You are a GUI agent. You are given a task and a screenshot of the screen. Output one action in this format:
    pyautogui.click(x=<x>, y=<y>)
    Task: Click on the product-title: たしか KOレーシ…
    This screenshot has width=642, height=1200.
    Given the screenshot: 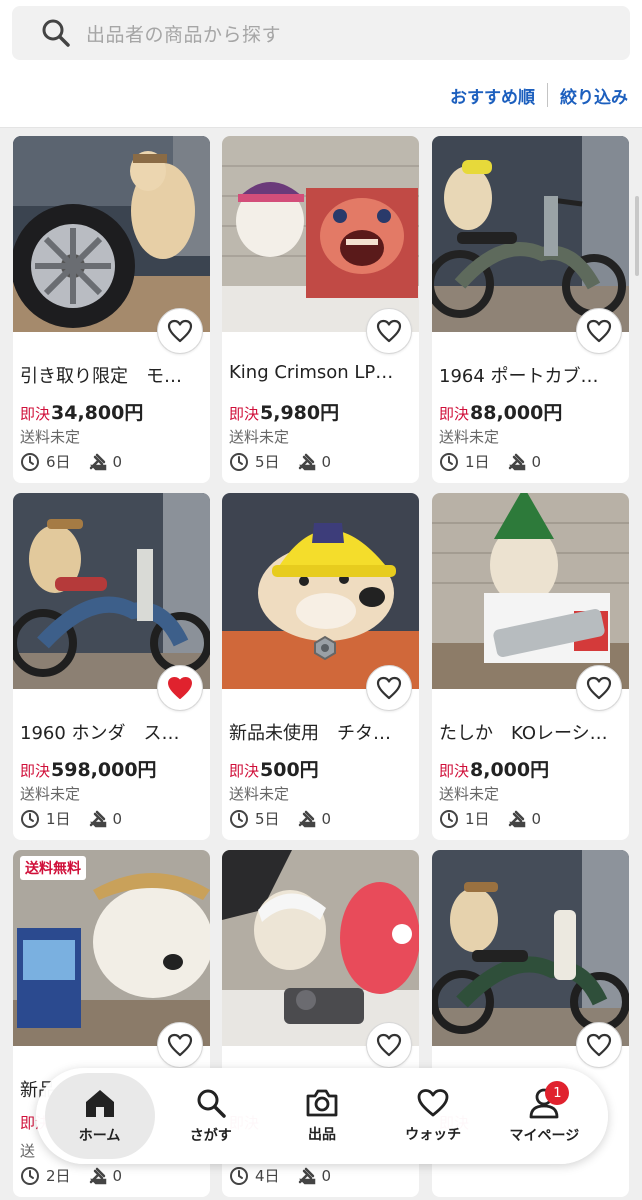 What is the action you would take?
    pyautogui.click(x=523, y=733)
    